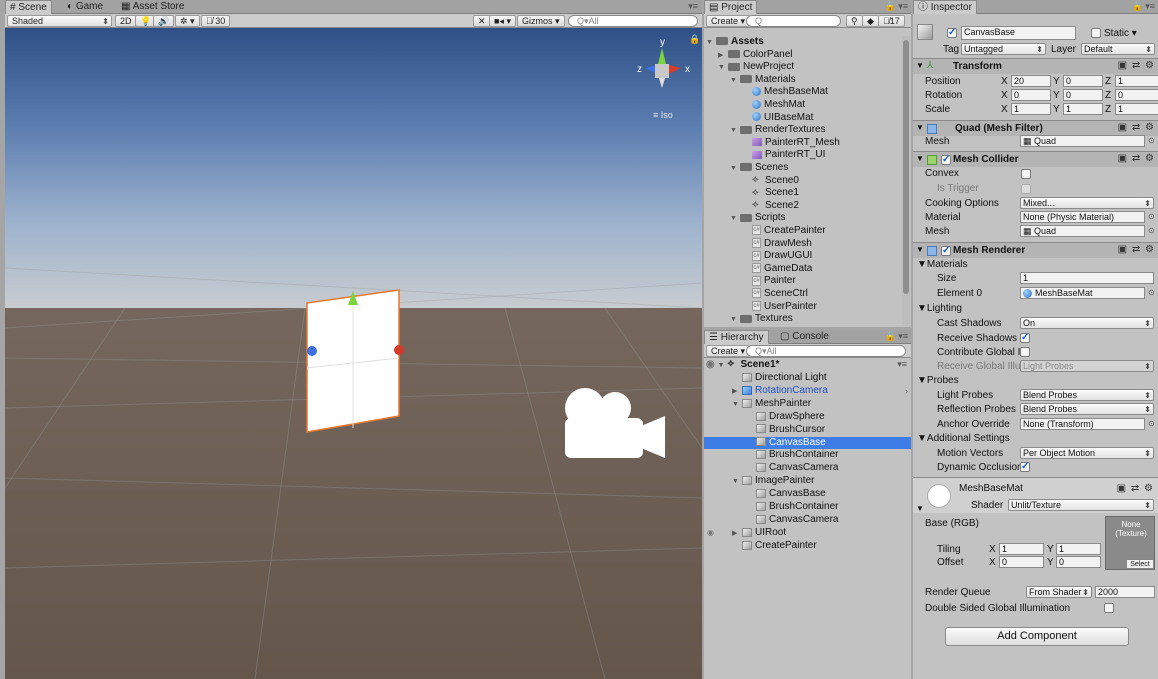 The image size is (1158, 679). Describe the element at coordinates (952, 33) in the screenshot. I see `active-checkbox: ✓` at that location.